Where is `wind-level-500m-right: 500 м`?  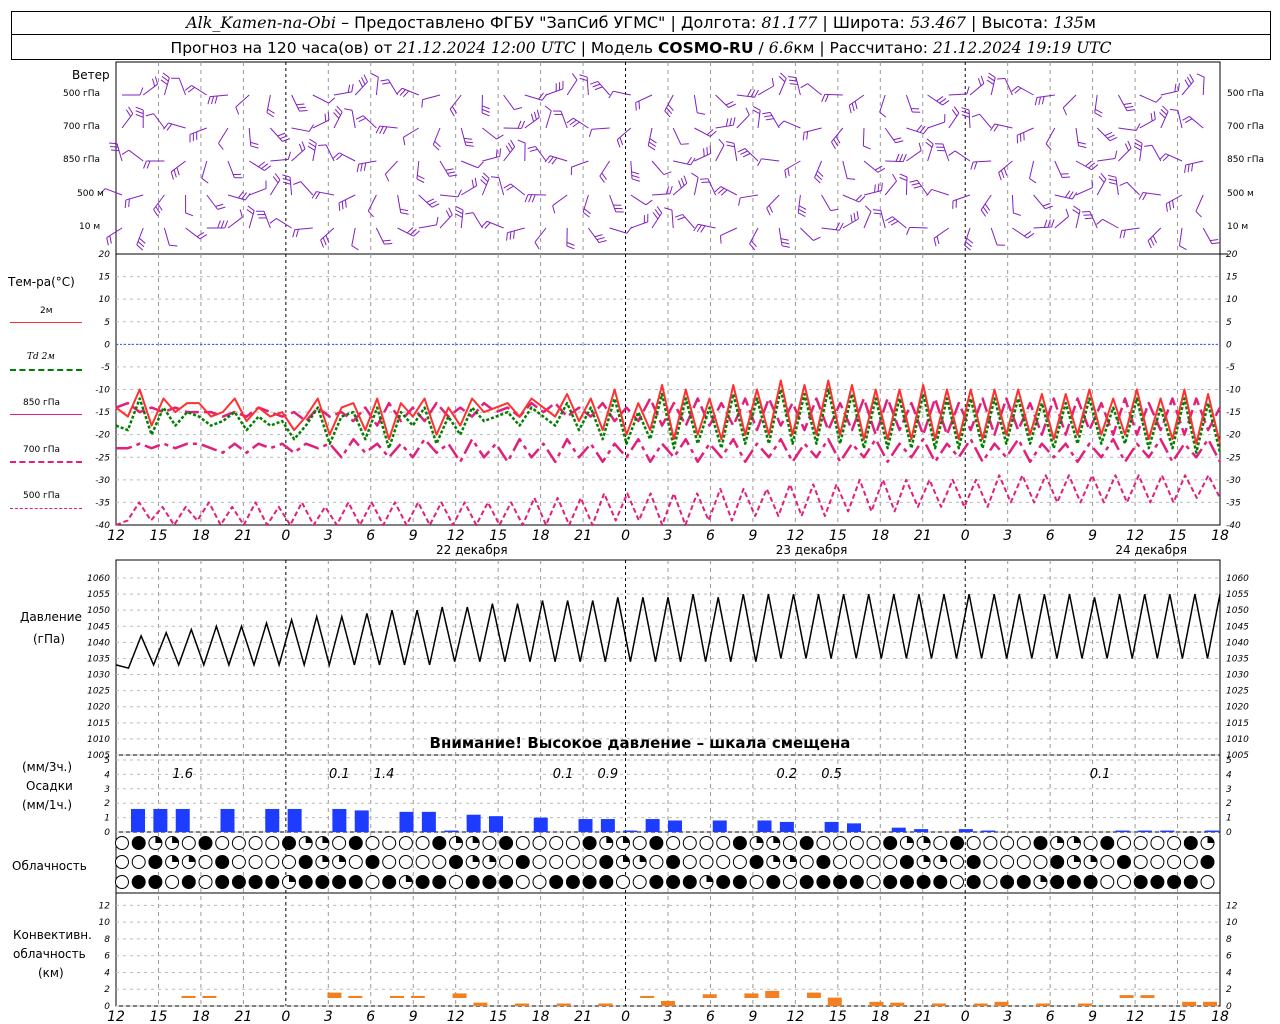 wind-level-500m-right: 500 м is located at coordinates (1240, 194).